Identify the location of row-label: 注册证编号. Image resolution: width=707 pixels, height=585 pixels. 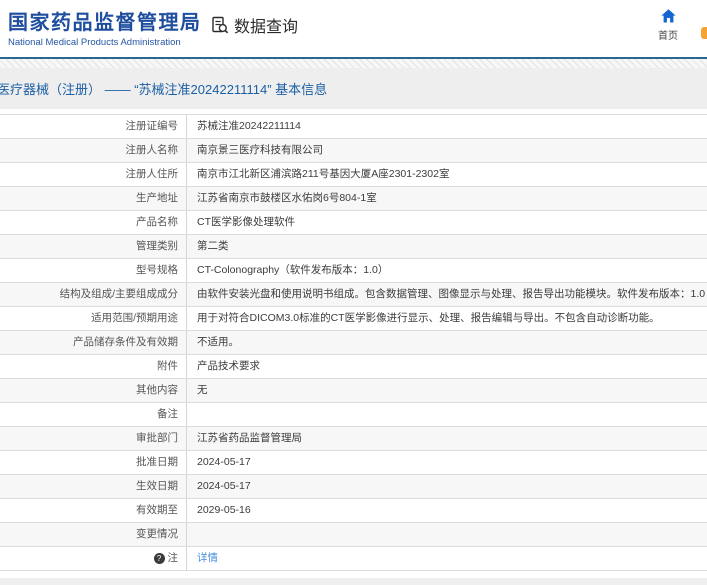
(93, 126).